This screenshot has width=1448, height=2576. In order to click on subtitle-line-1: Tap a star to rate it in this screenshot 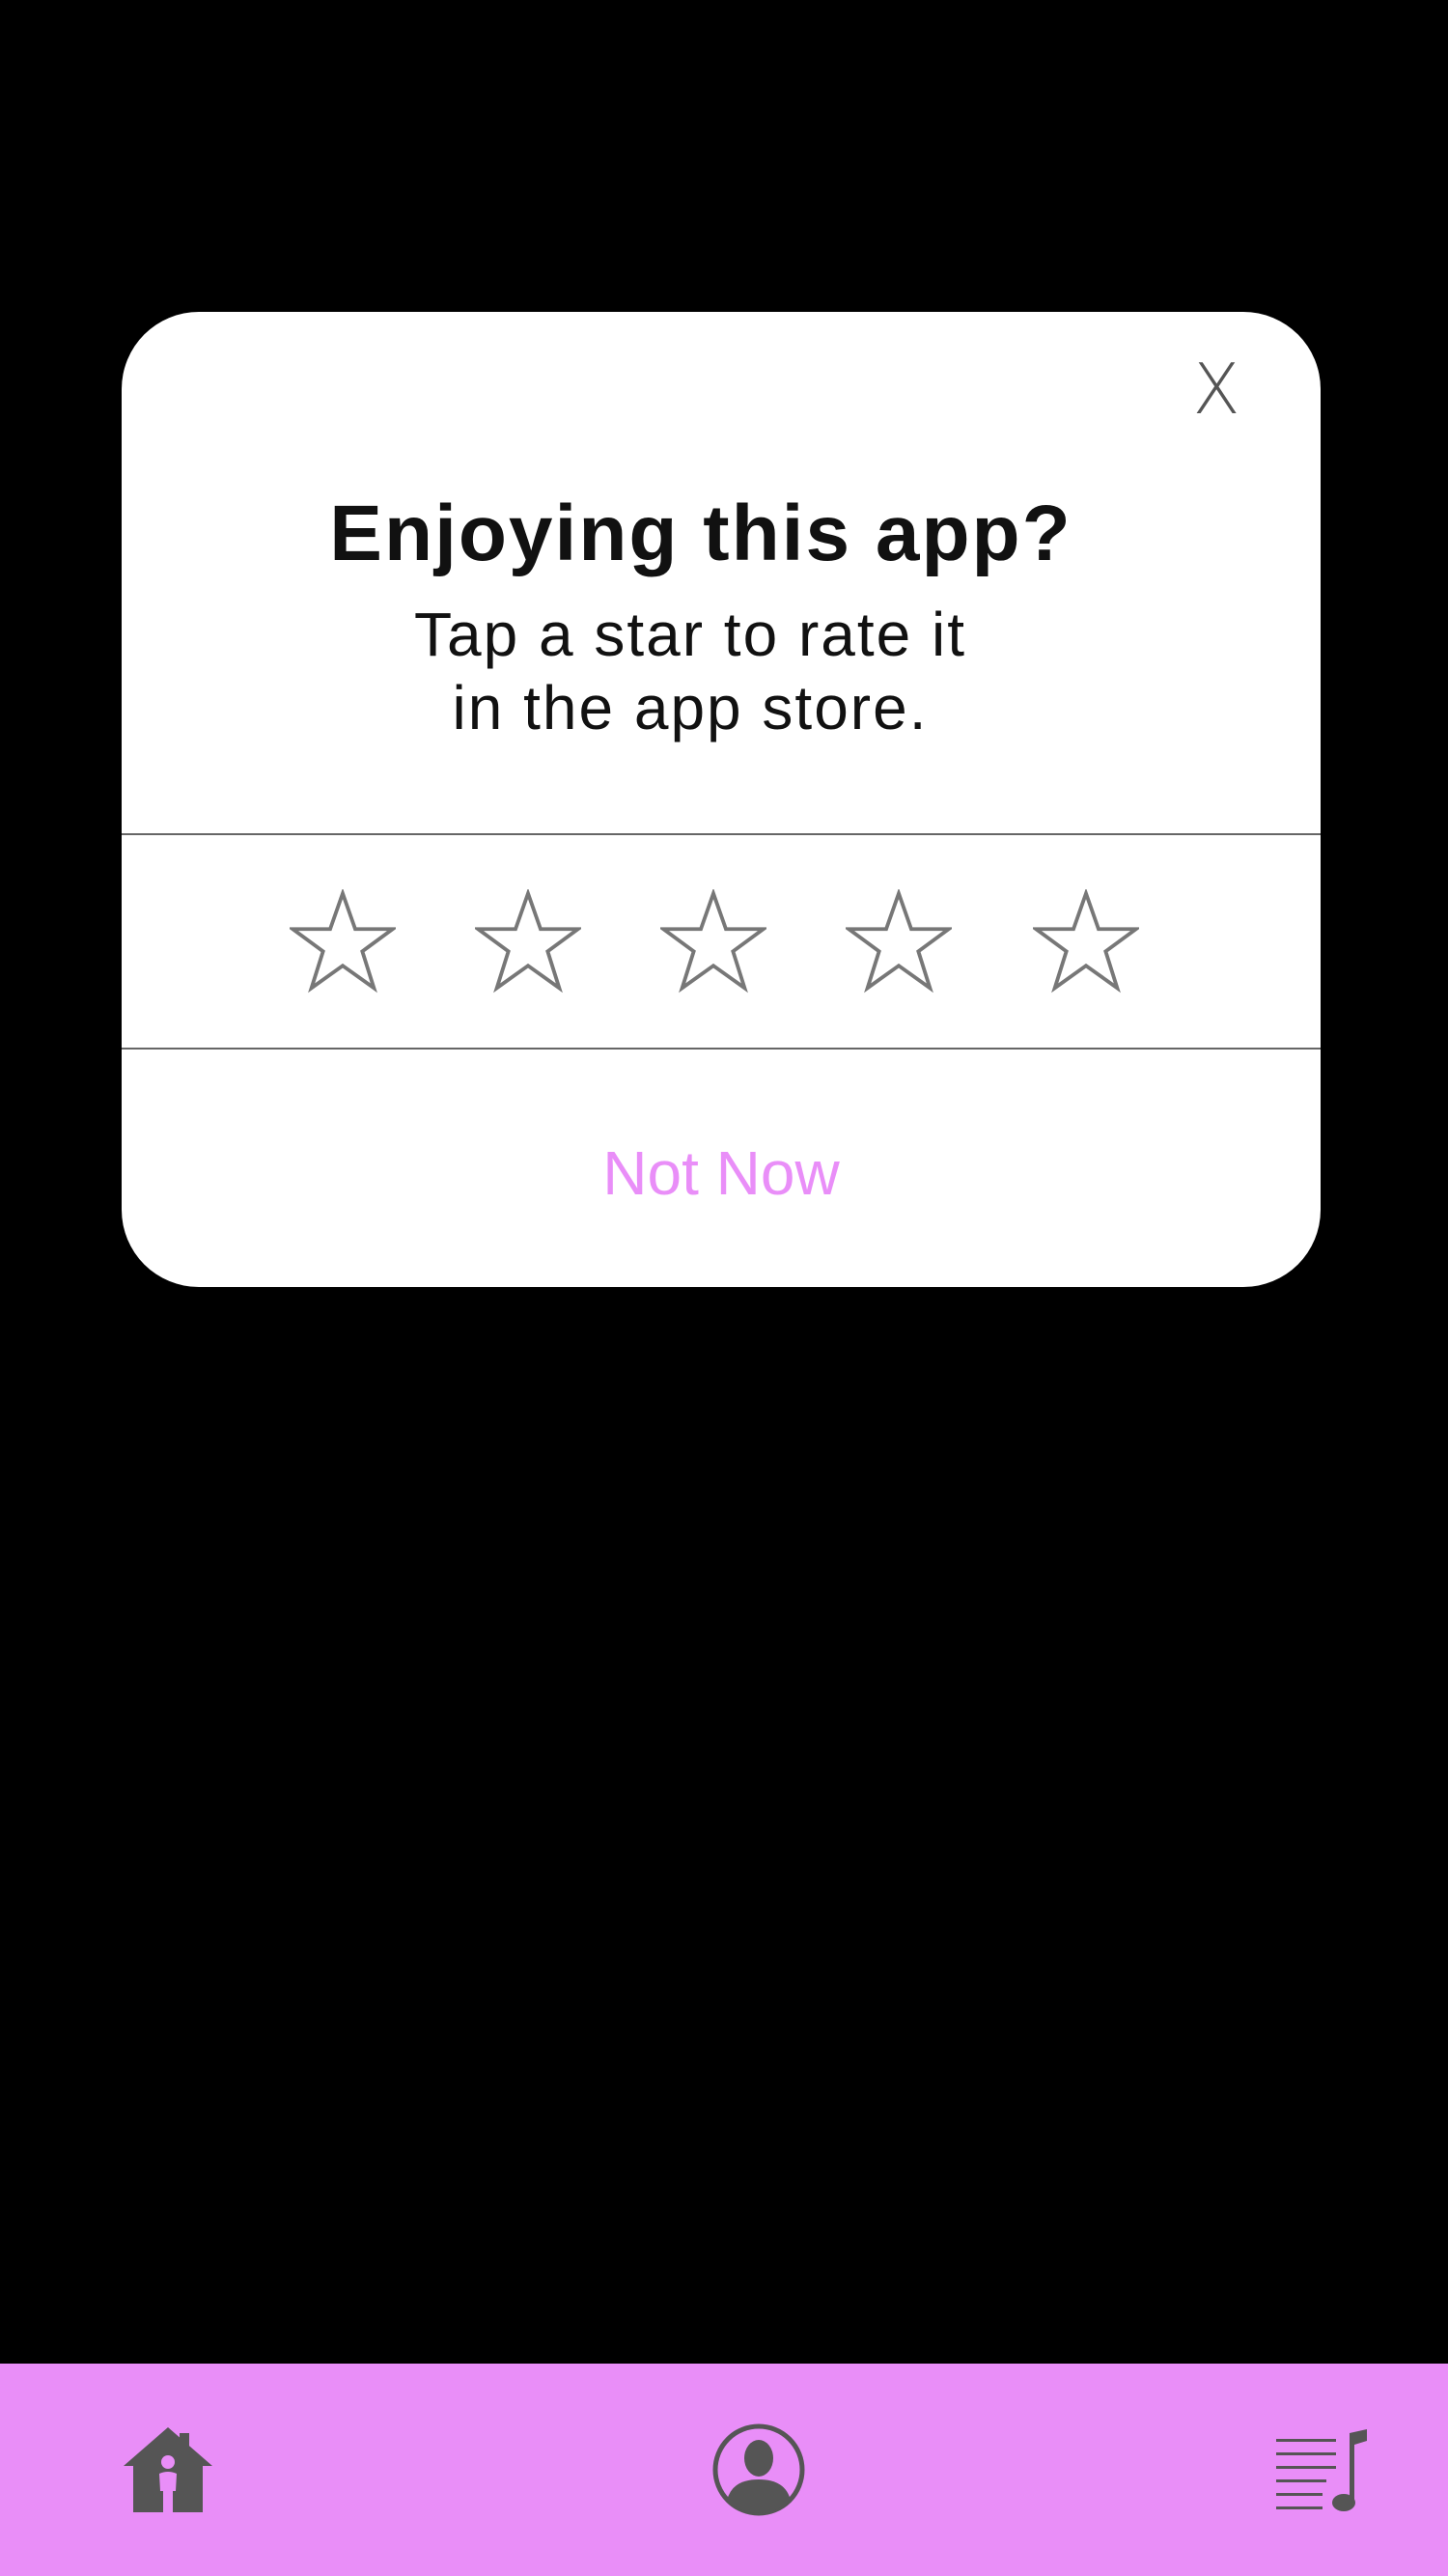, I will do `click(690, 635)`.